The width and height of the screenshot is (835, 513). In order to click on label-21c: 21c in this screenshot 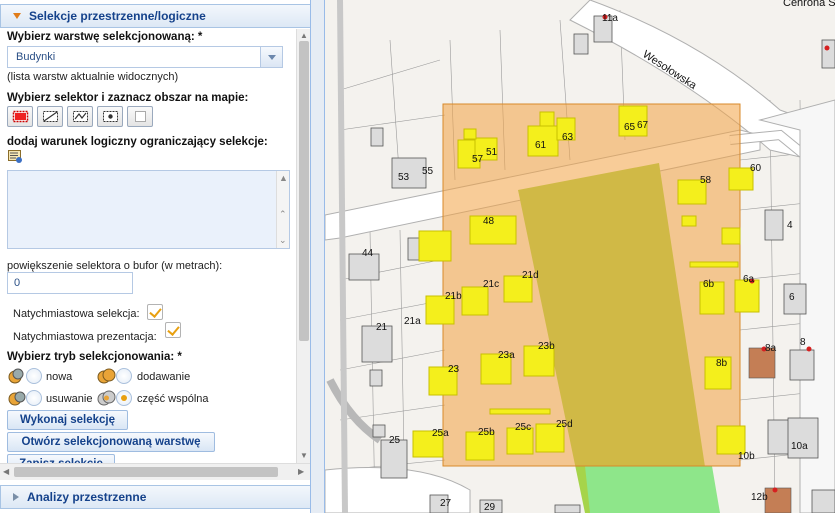, I will do `click(491, 284)`.